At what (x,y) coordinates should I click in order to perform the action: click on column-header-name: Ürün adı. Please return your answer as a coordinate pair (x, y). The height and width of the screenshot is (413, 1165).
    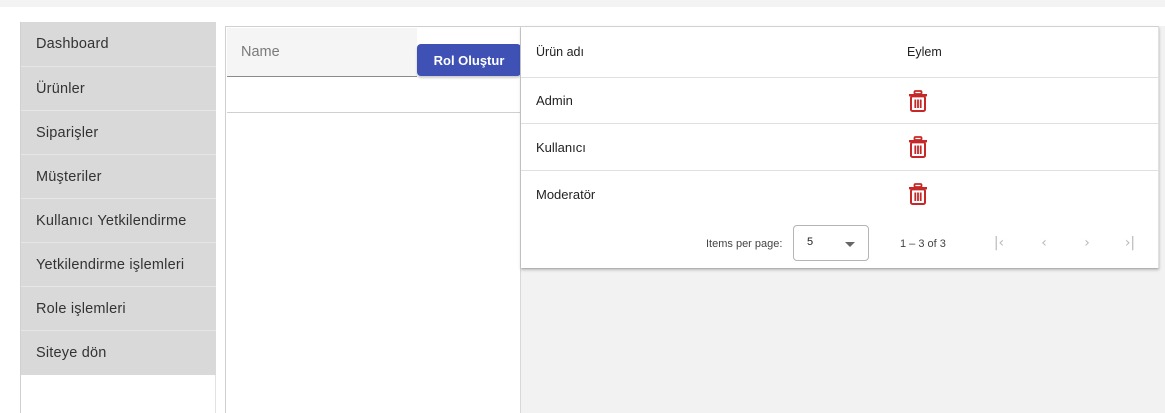
    Looking at the image, I should click on (560, 52).